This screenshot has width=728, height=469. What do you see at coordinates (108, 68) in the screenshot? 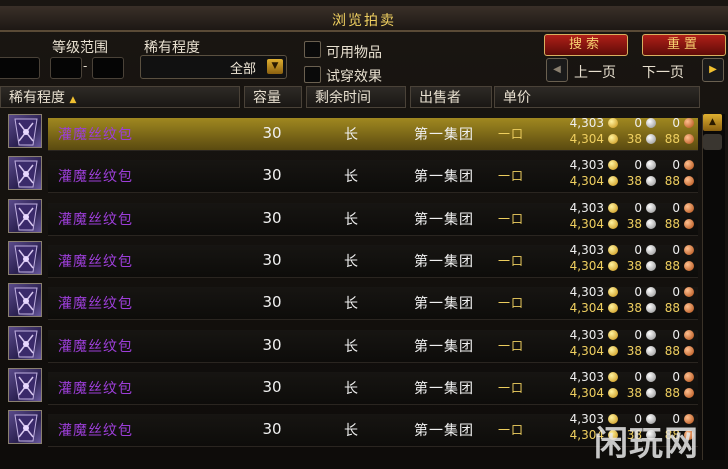
I see `max-level-input` at bounding box center [108, 68].